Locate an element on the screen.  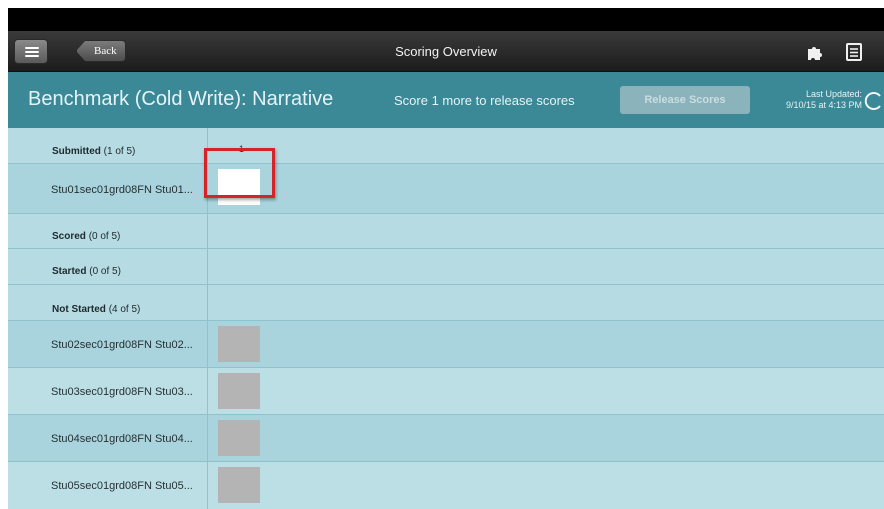
section-count: (1 of 5) is located at coordinates (119, 151).